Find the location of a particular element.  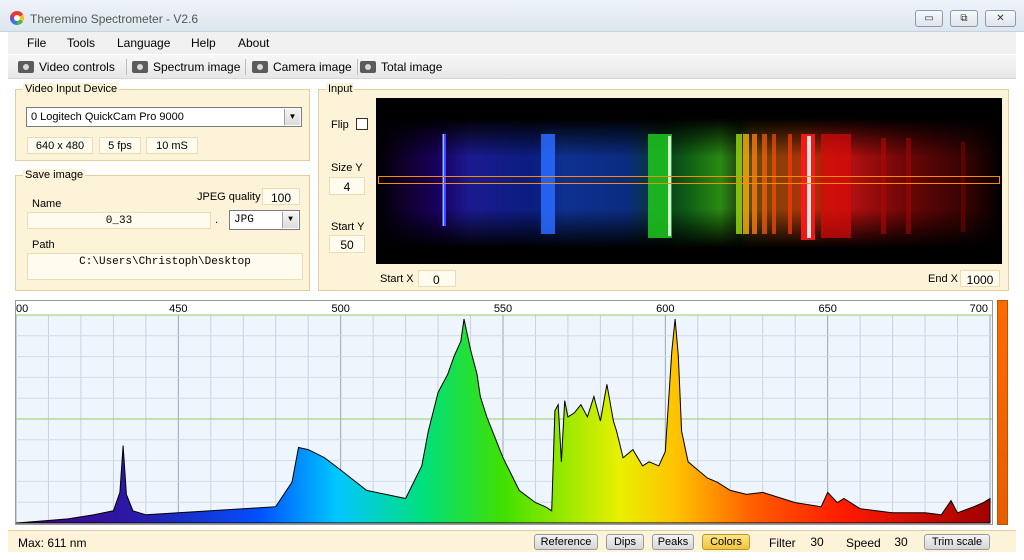

resolution-field: 640 x 480 is located at coordinates (60, 145).